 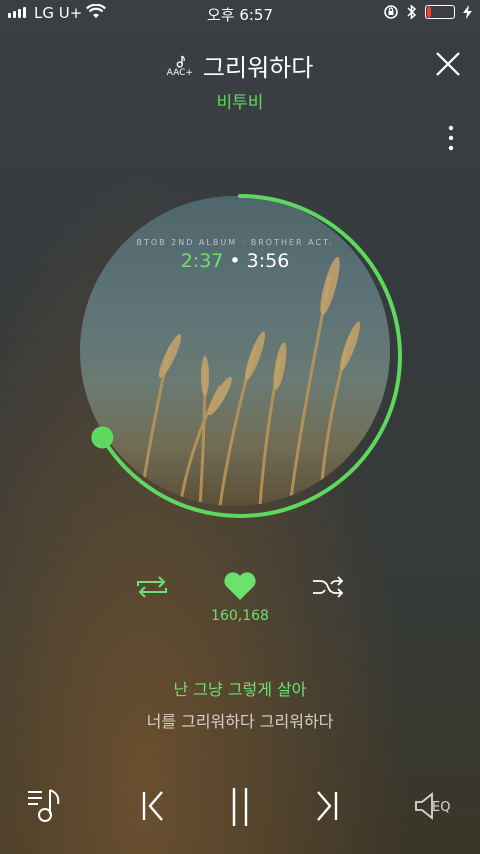 I want to click on rotation-lock-icon, so click(x=391, y=12).